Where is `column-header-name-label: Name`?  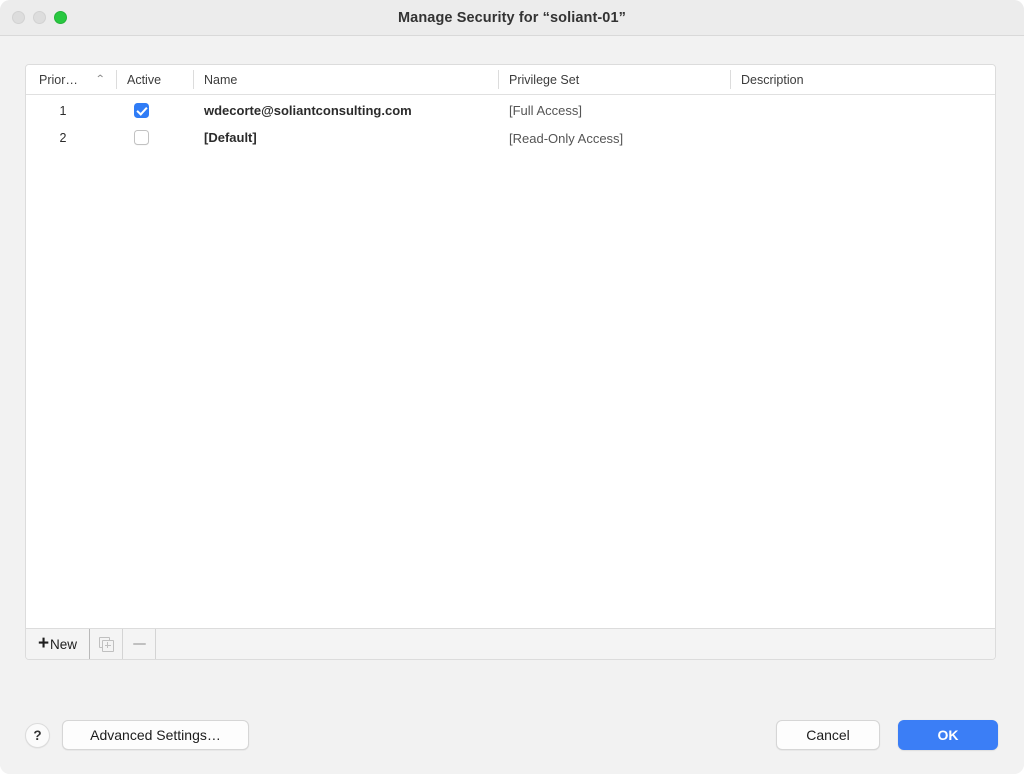
column-header-name-label: Name is located at coordinates (221, 79).